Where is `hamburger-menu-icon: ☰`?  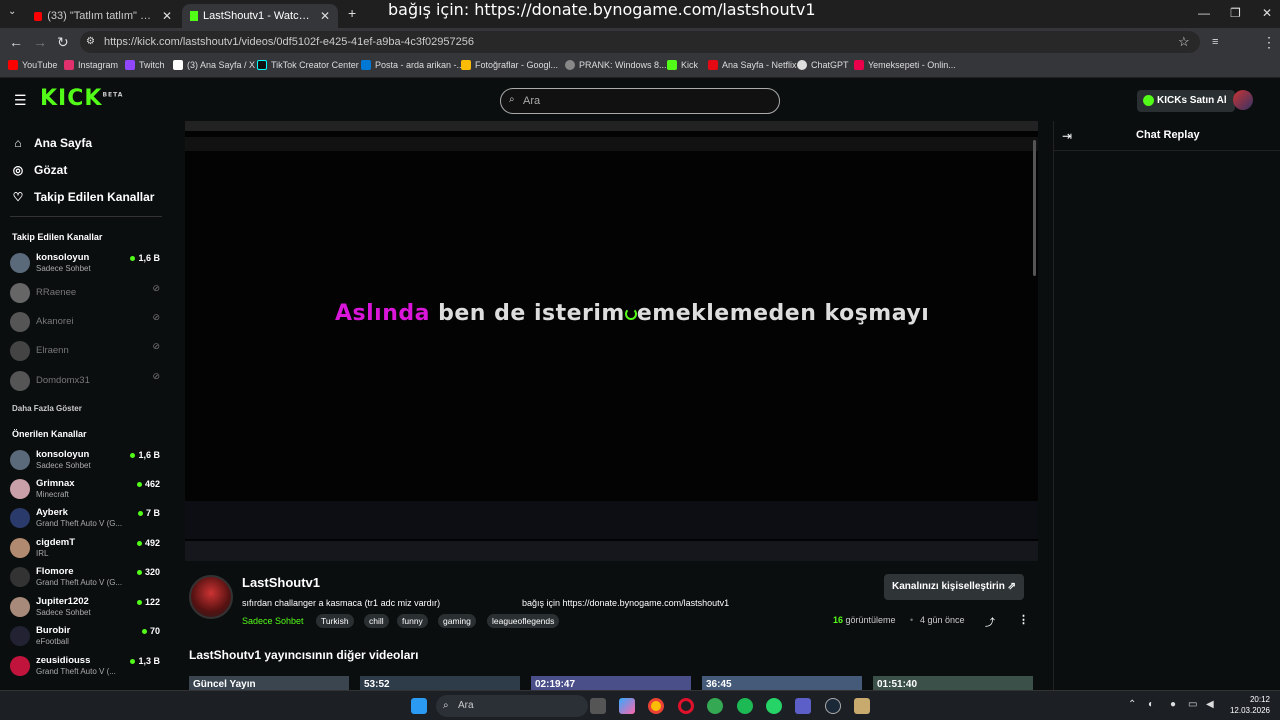 hamburger-menu-icon: ☰ is located at coordinates (20, 100).